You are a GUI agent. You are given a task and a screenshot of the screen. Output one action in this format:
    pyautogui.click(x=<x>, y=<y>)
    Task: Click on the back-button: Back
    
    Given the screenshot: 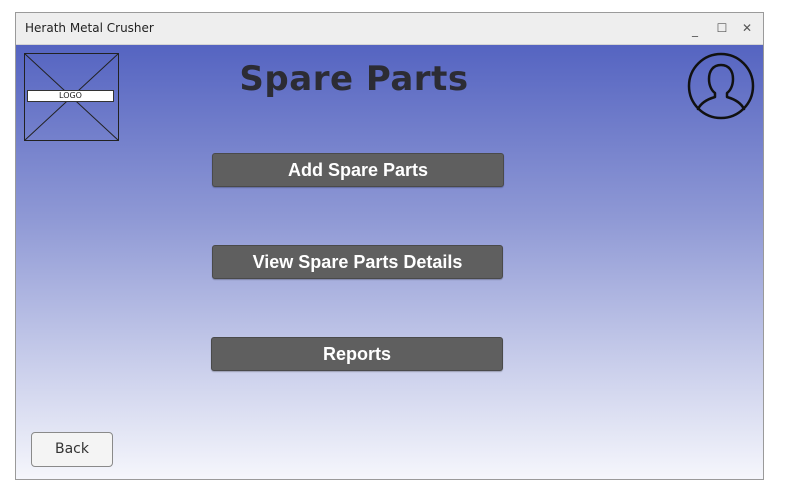 What is the action you would take?
    pyautogui.click(x=72, y=449)
    